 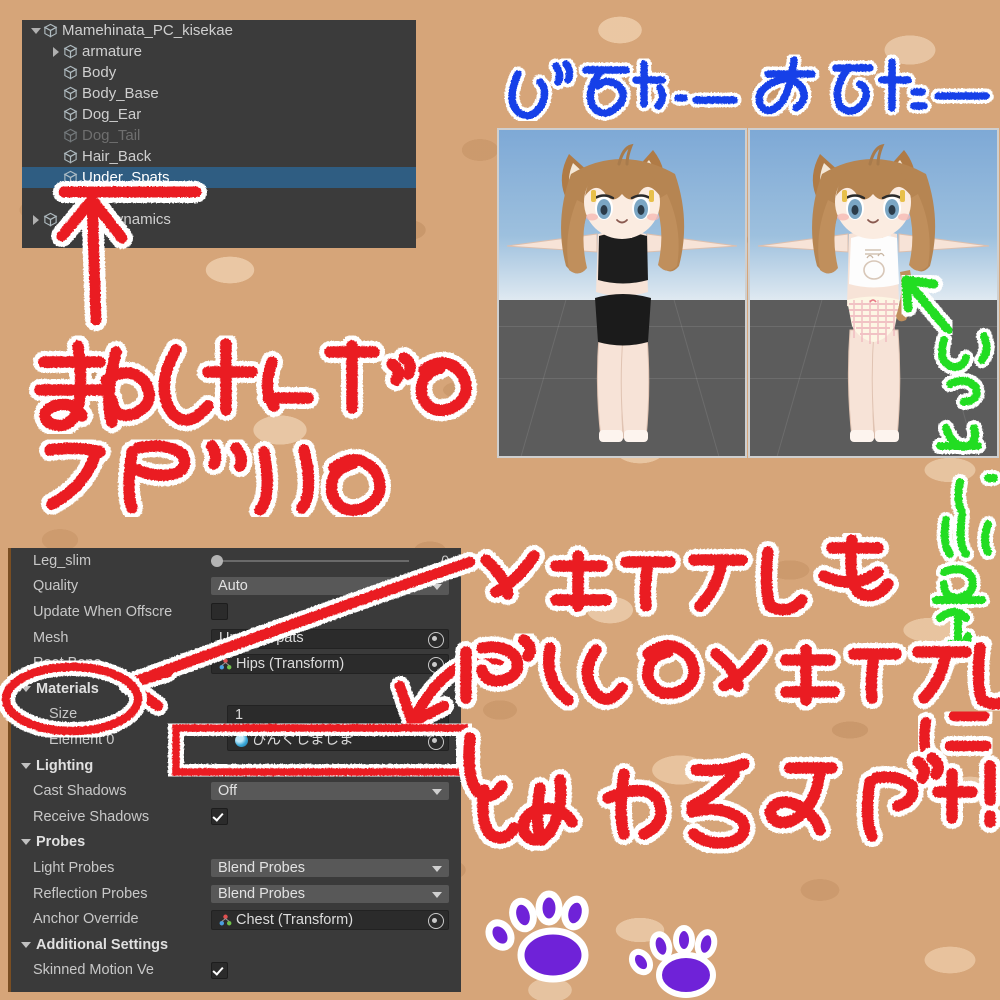 What do you see at coordinates (236, 971) in the screenshot?
I see `inspector-row-skinned-motion-ve: Skinned Motion Ve` at bounding box center [236, 971].